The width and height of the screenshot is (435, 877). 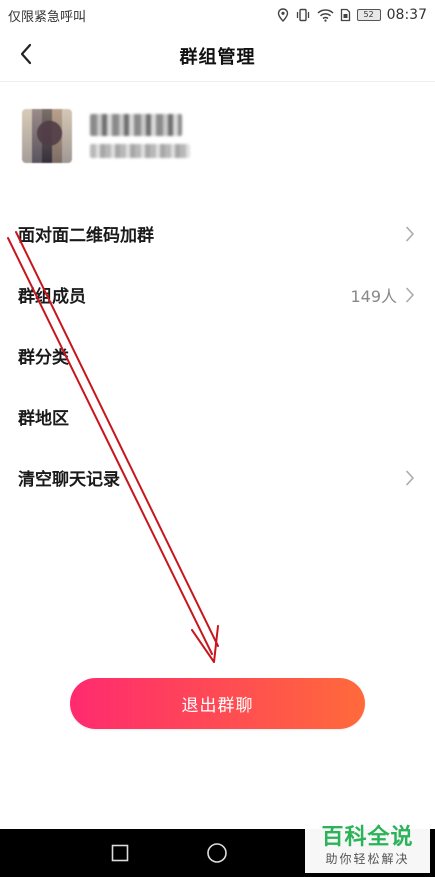 What do you see at coordinates (217, 294) in the screenshot?
I see `menu-item-members: 群组成员 149人` at bounding box center [217, 294].